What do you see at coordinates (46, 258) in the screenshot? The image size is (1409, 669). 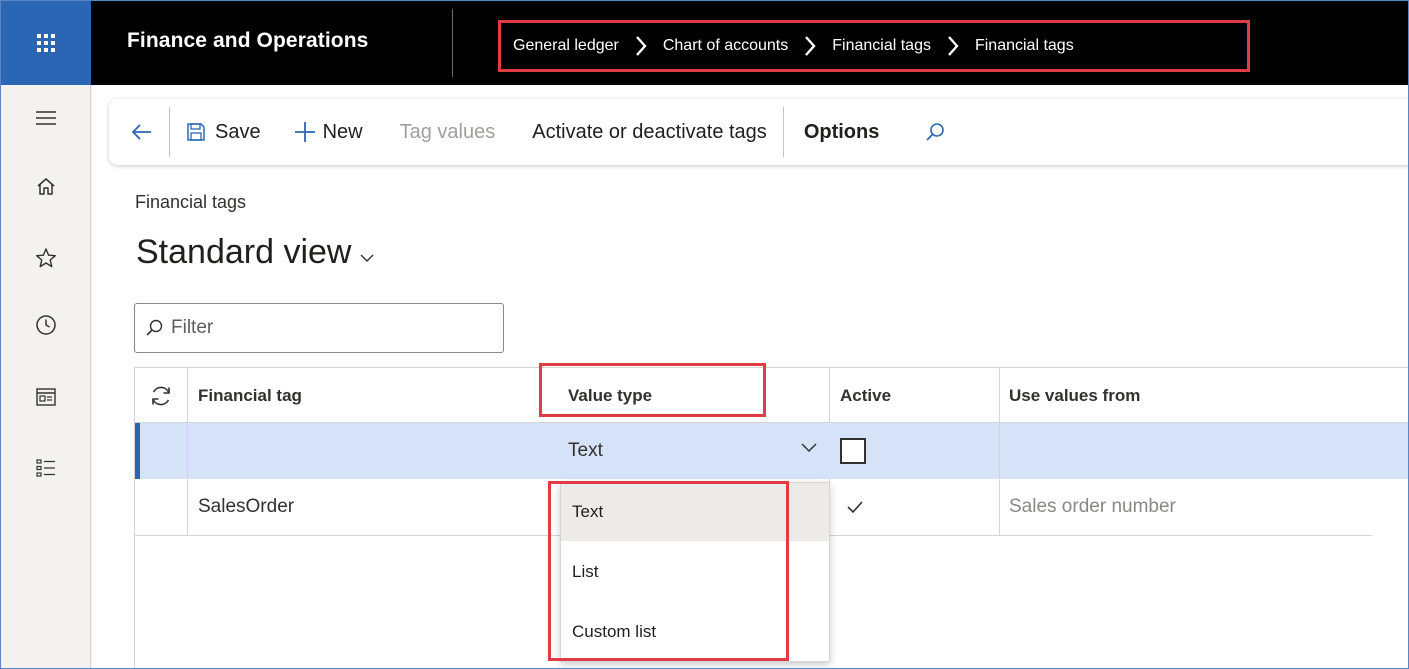 I see `star-icon` at bounding box center [46, 258].